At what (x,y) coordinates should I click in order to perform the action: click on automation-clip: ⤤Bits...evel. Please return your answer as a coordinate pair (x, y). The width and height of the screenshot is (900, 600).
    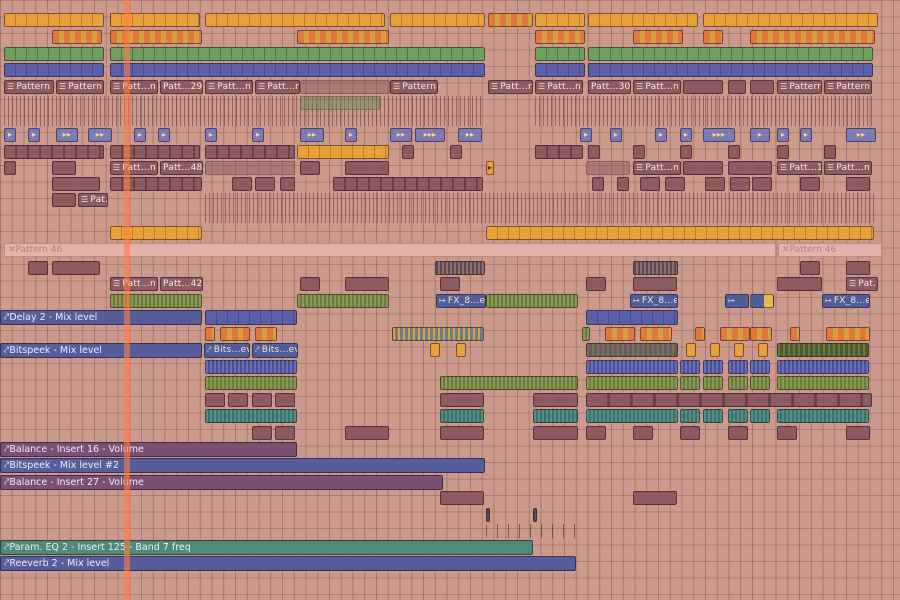
    Looking at the image, I should click on (227, 350).